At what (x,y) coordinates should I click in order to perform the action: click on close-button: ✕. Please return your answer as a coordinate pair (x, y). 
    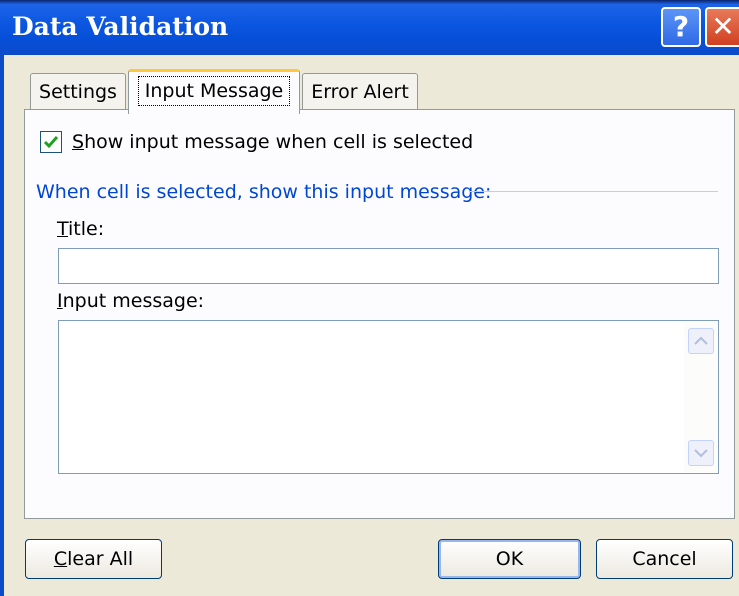
    Looking at the image, I should click on (722, 27).